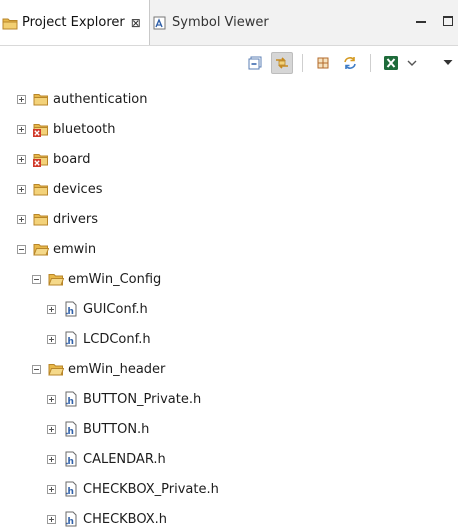 Image resolution: width=458 pixels, height=531 pixels. I want to click on dropdown-chevron-button, so click(412, 63).